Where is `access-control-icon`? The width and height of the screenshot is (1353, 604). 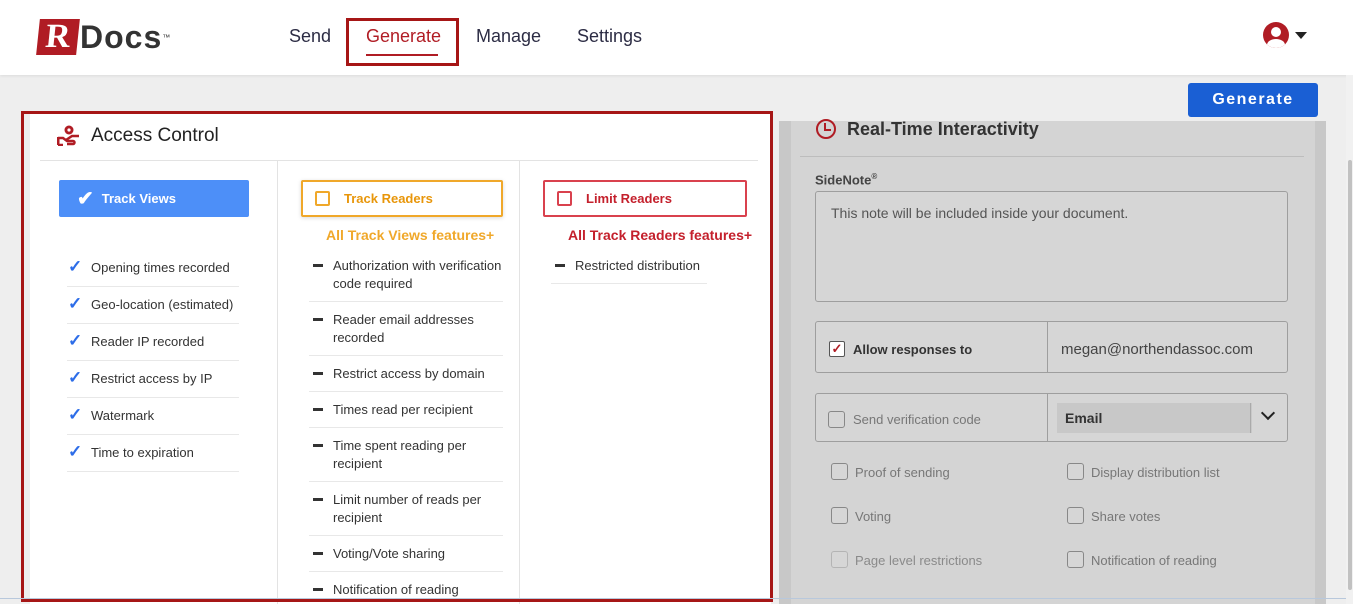
access-control-icon is located at coordinates (68, 135).